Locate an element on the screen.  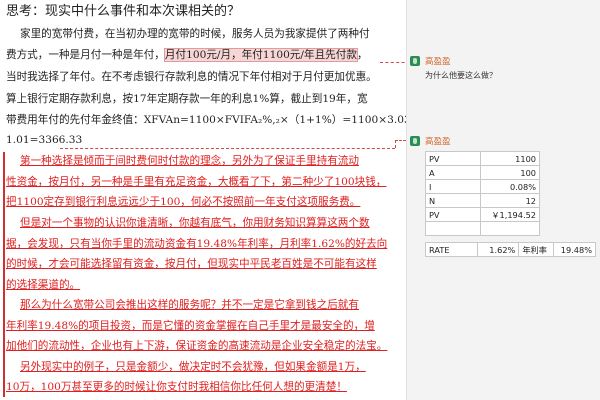
rate-table: RATE 1.62% 年利率 19.48% is located at coordinates (511, 249).